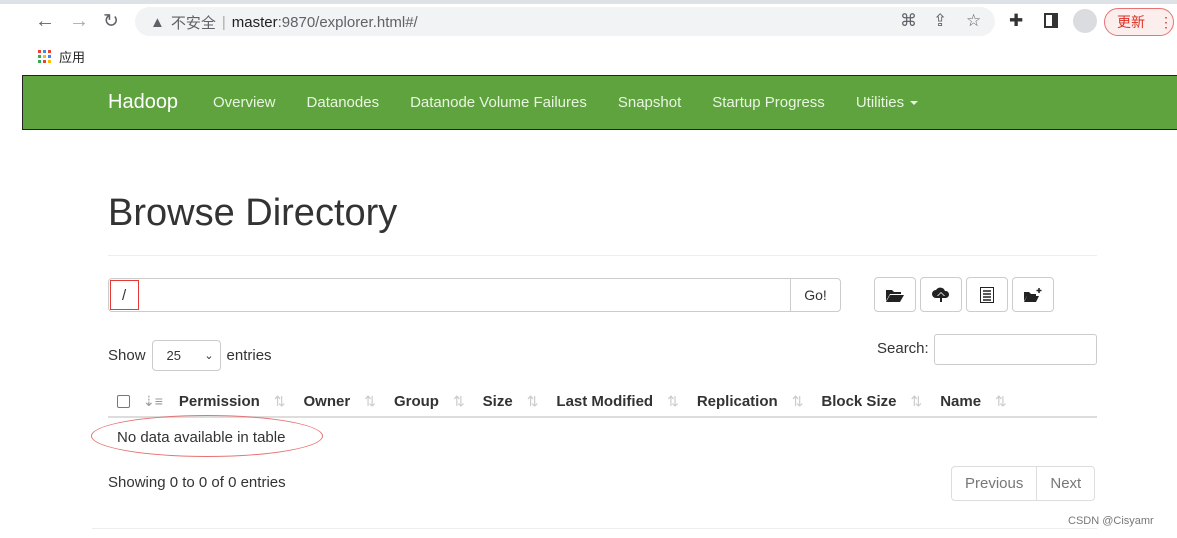 Image resolution: width=1177 pixels, height=538 pixels. Describe the element at coordinates (858, 401) in the screenshot. I see `col-block-size: Block Size` at that location.